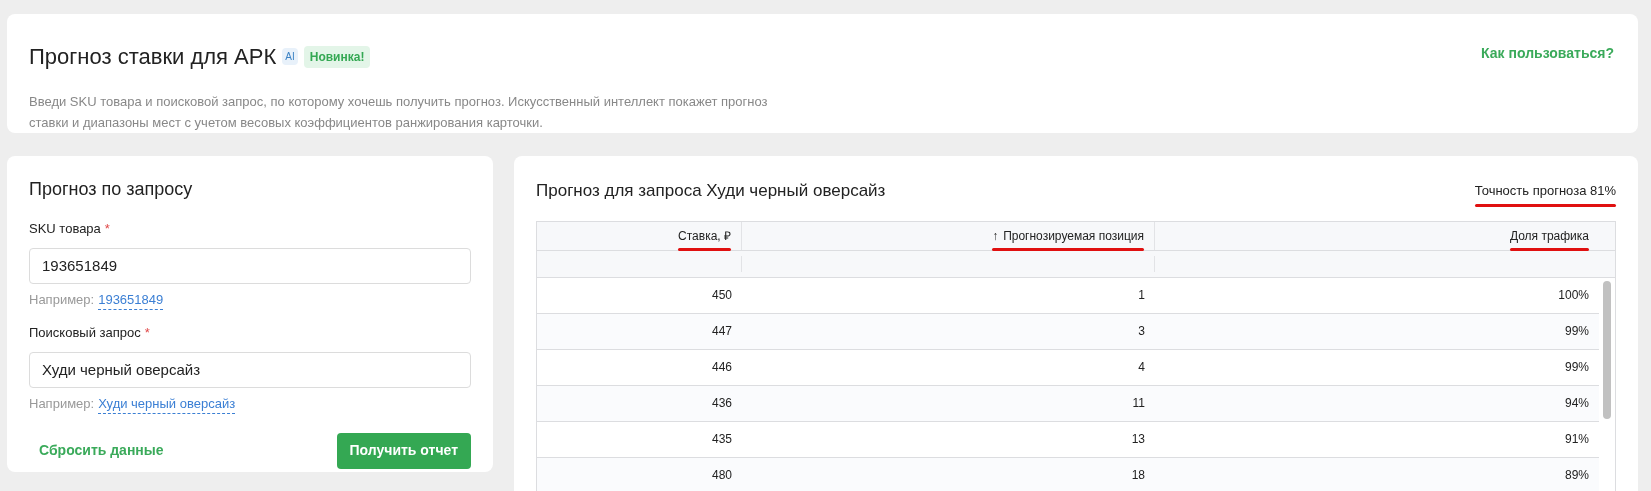  What do you see at coordinates (111, 189) in the screenshot?
I see `form-title: Прогноз по запросу` at bounding box center [111, 189].